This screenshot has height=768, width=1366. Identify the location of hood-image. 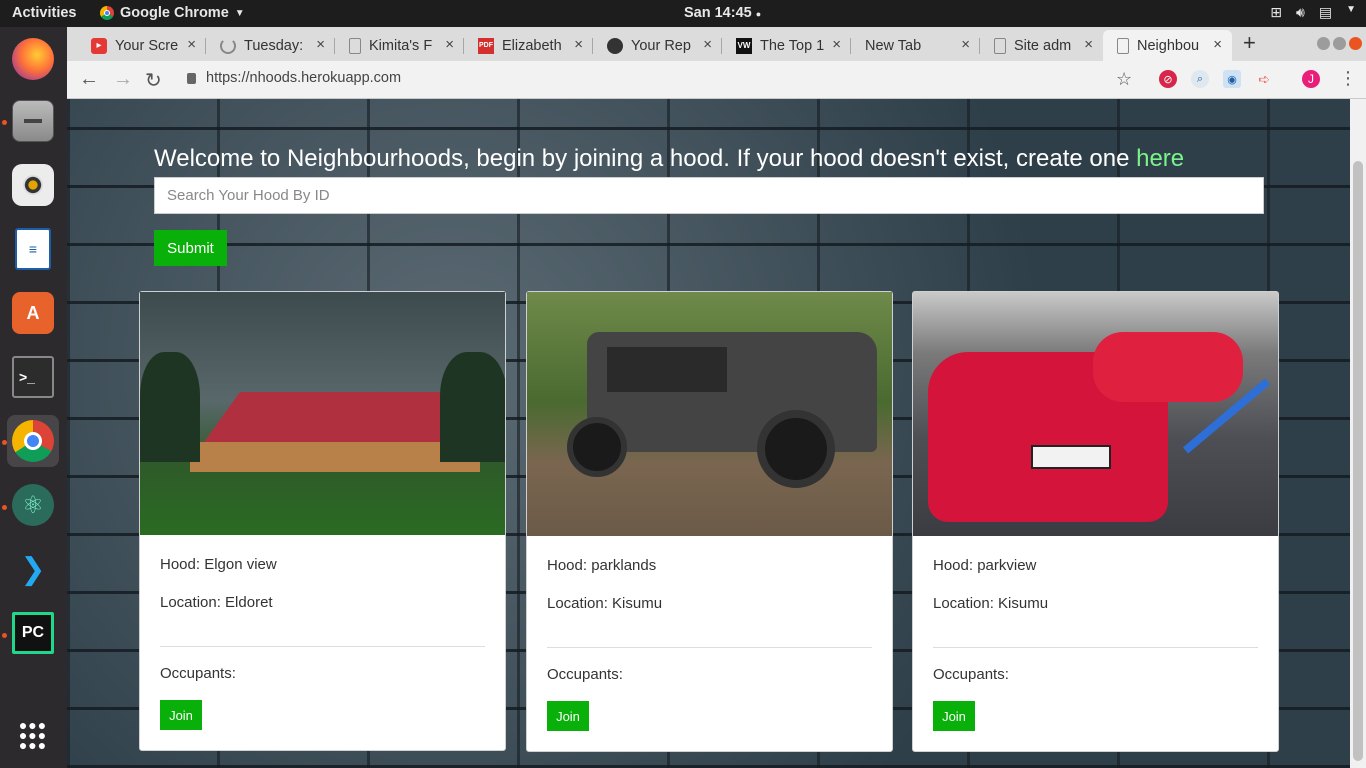
(1095, 414).